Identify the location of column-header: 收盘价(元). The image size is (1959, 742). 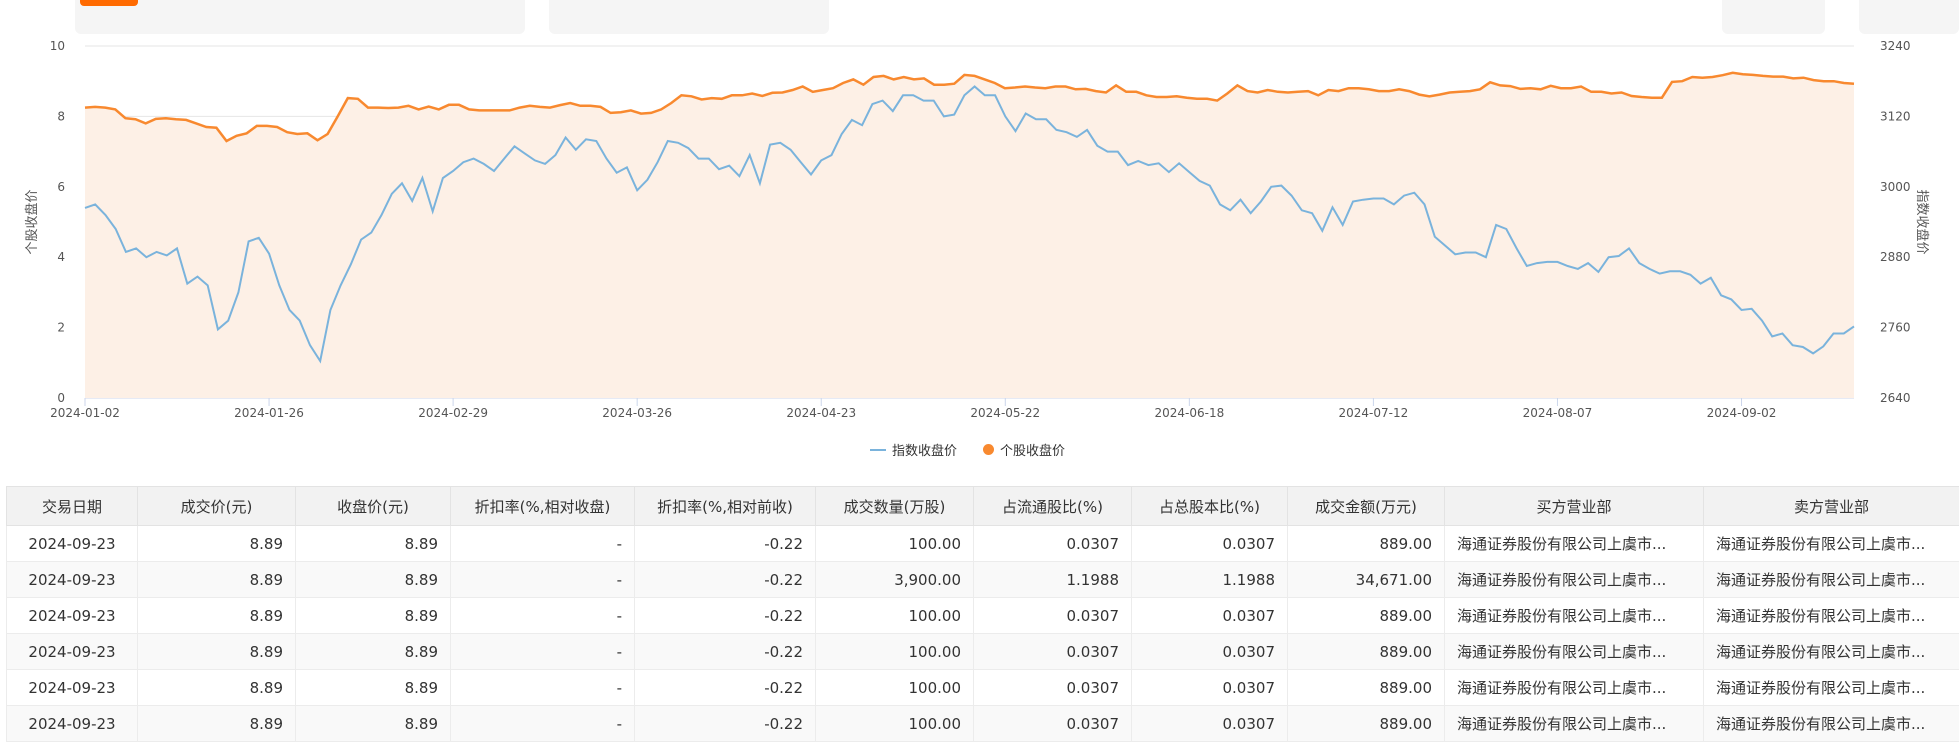
(373, 506).